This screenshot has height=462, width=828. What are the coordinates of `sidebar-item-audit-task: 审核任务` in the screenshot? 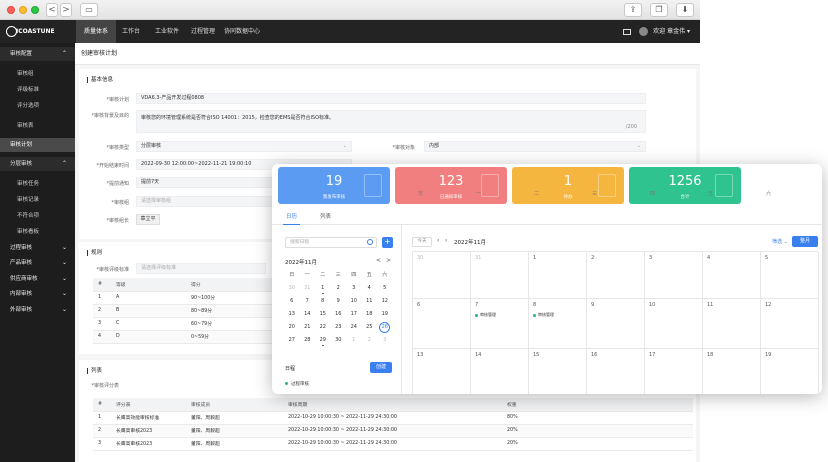 It's located at (37, 184).